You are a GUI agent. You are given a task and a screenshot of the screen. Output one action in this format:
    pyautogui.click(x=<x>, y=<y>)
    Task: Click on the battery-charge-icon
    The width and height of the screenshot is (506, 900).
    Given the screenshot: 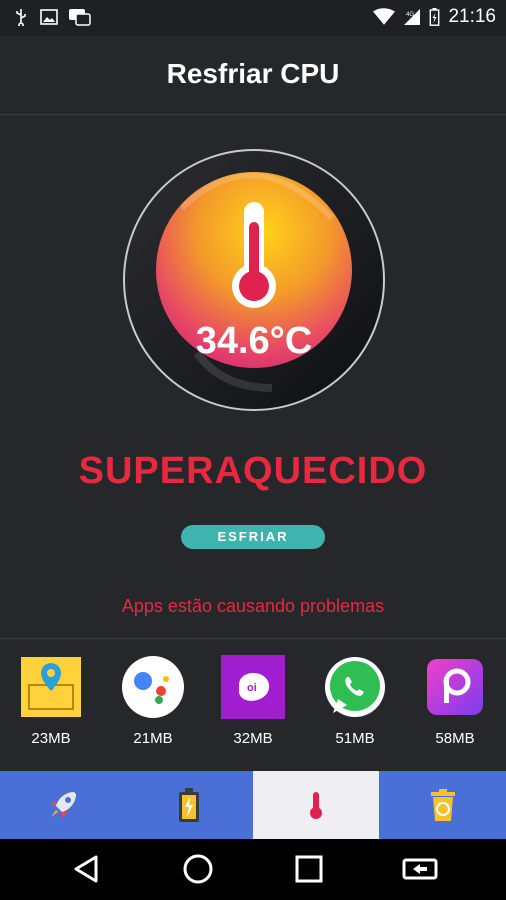 What is the action you would take?
    pyautogui.click(x=189, y=805)
    